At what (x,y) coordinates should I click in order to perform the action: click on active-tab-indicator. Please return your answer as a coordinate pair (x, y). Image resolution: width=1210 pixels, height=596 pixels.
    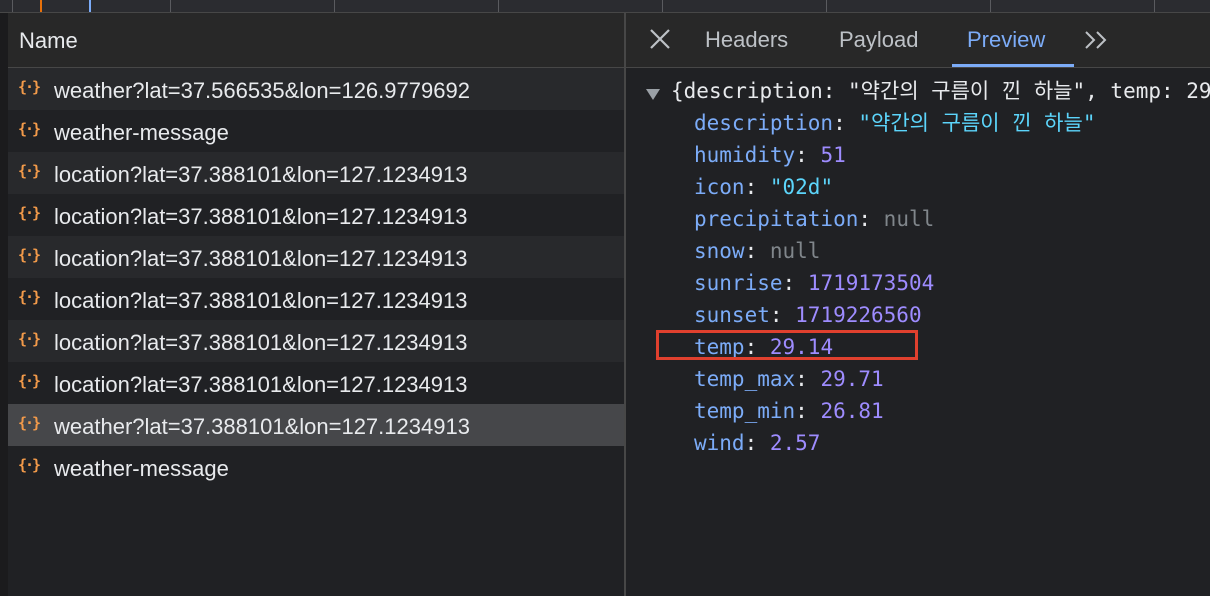
    Looking at the image, I should click on (1013, 65).